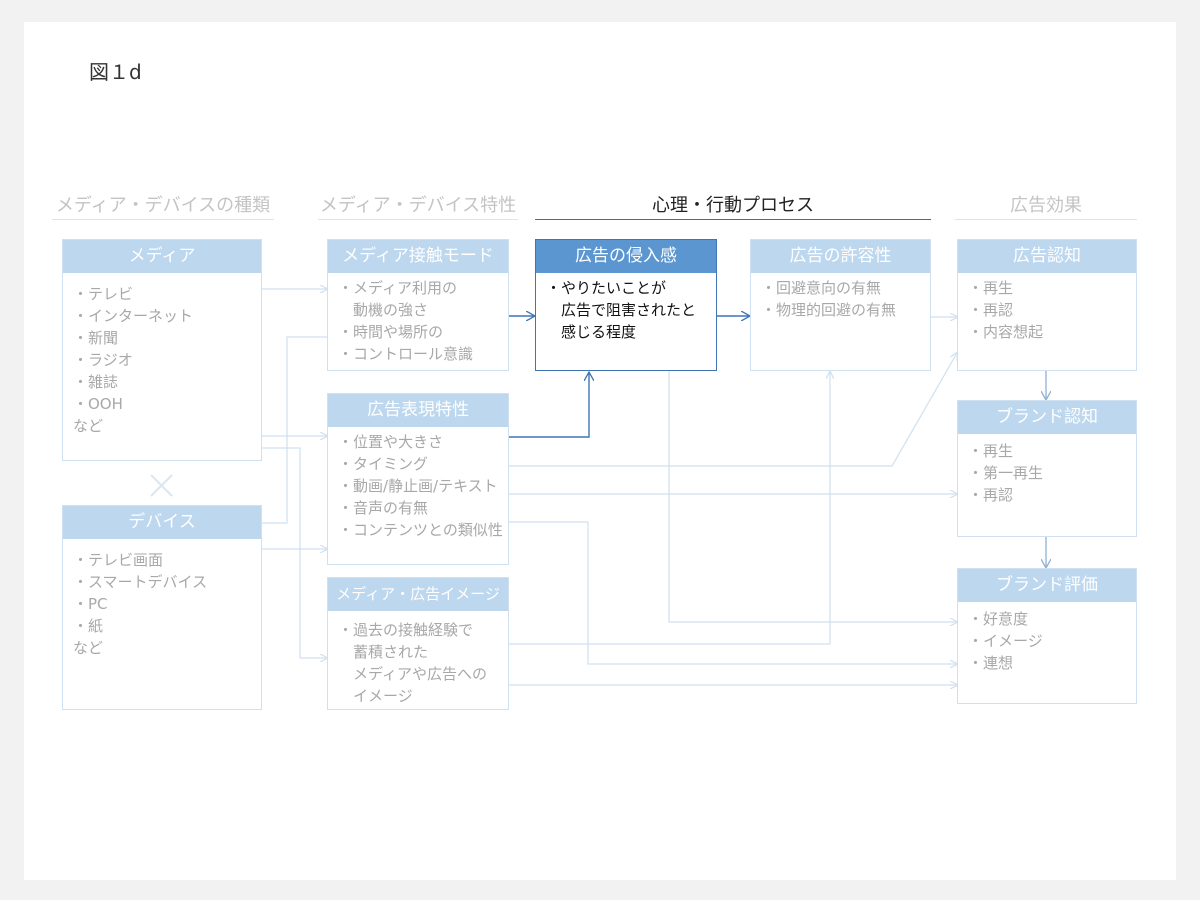 This screenshot has width=1200, height=900. I want to click on media-box: メディア ・テレビ ・インターネット ・新聞 ・ラジオ ・雑誌 ・OOH など, so click(162, 350).